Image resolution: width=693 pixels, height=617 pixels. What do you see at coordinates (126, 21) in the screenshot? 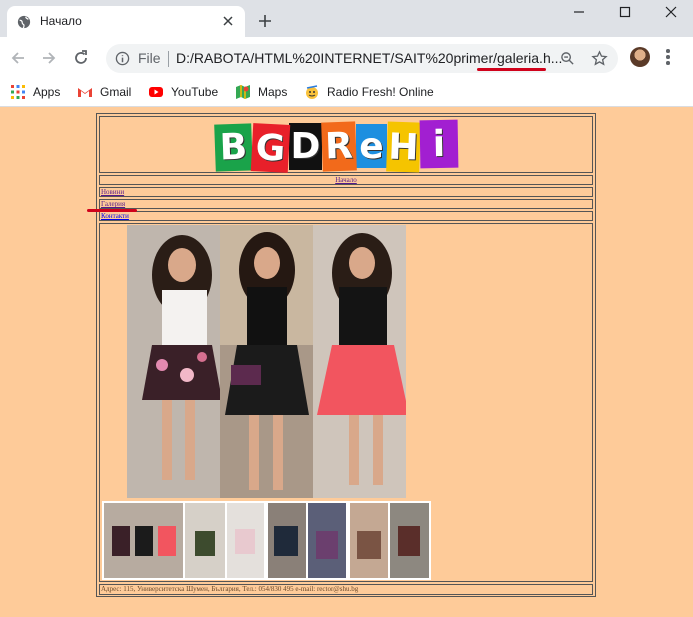
I see `browser-tab: Начало` at bounding box center [126, 21].